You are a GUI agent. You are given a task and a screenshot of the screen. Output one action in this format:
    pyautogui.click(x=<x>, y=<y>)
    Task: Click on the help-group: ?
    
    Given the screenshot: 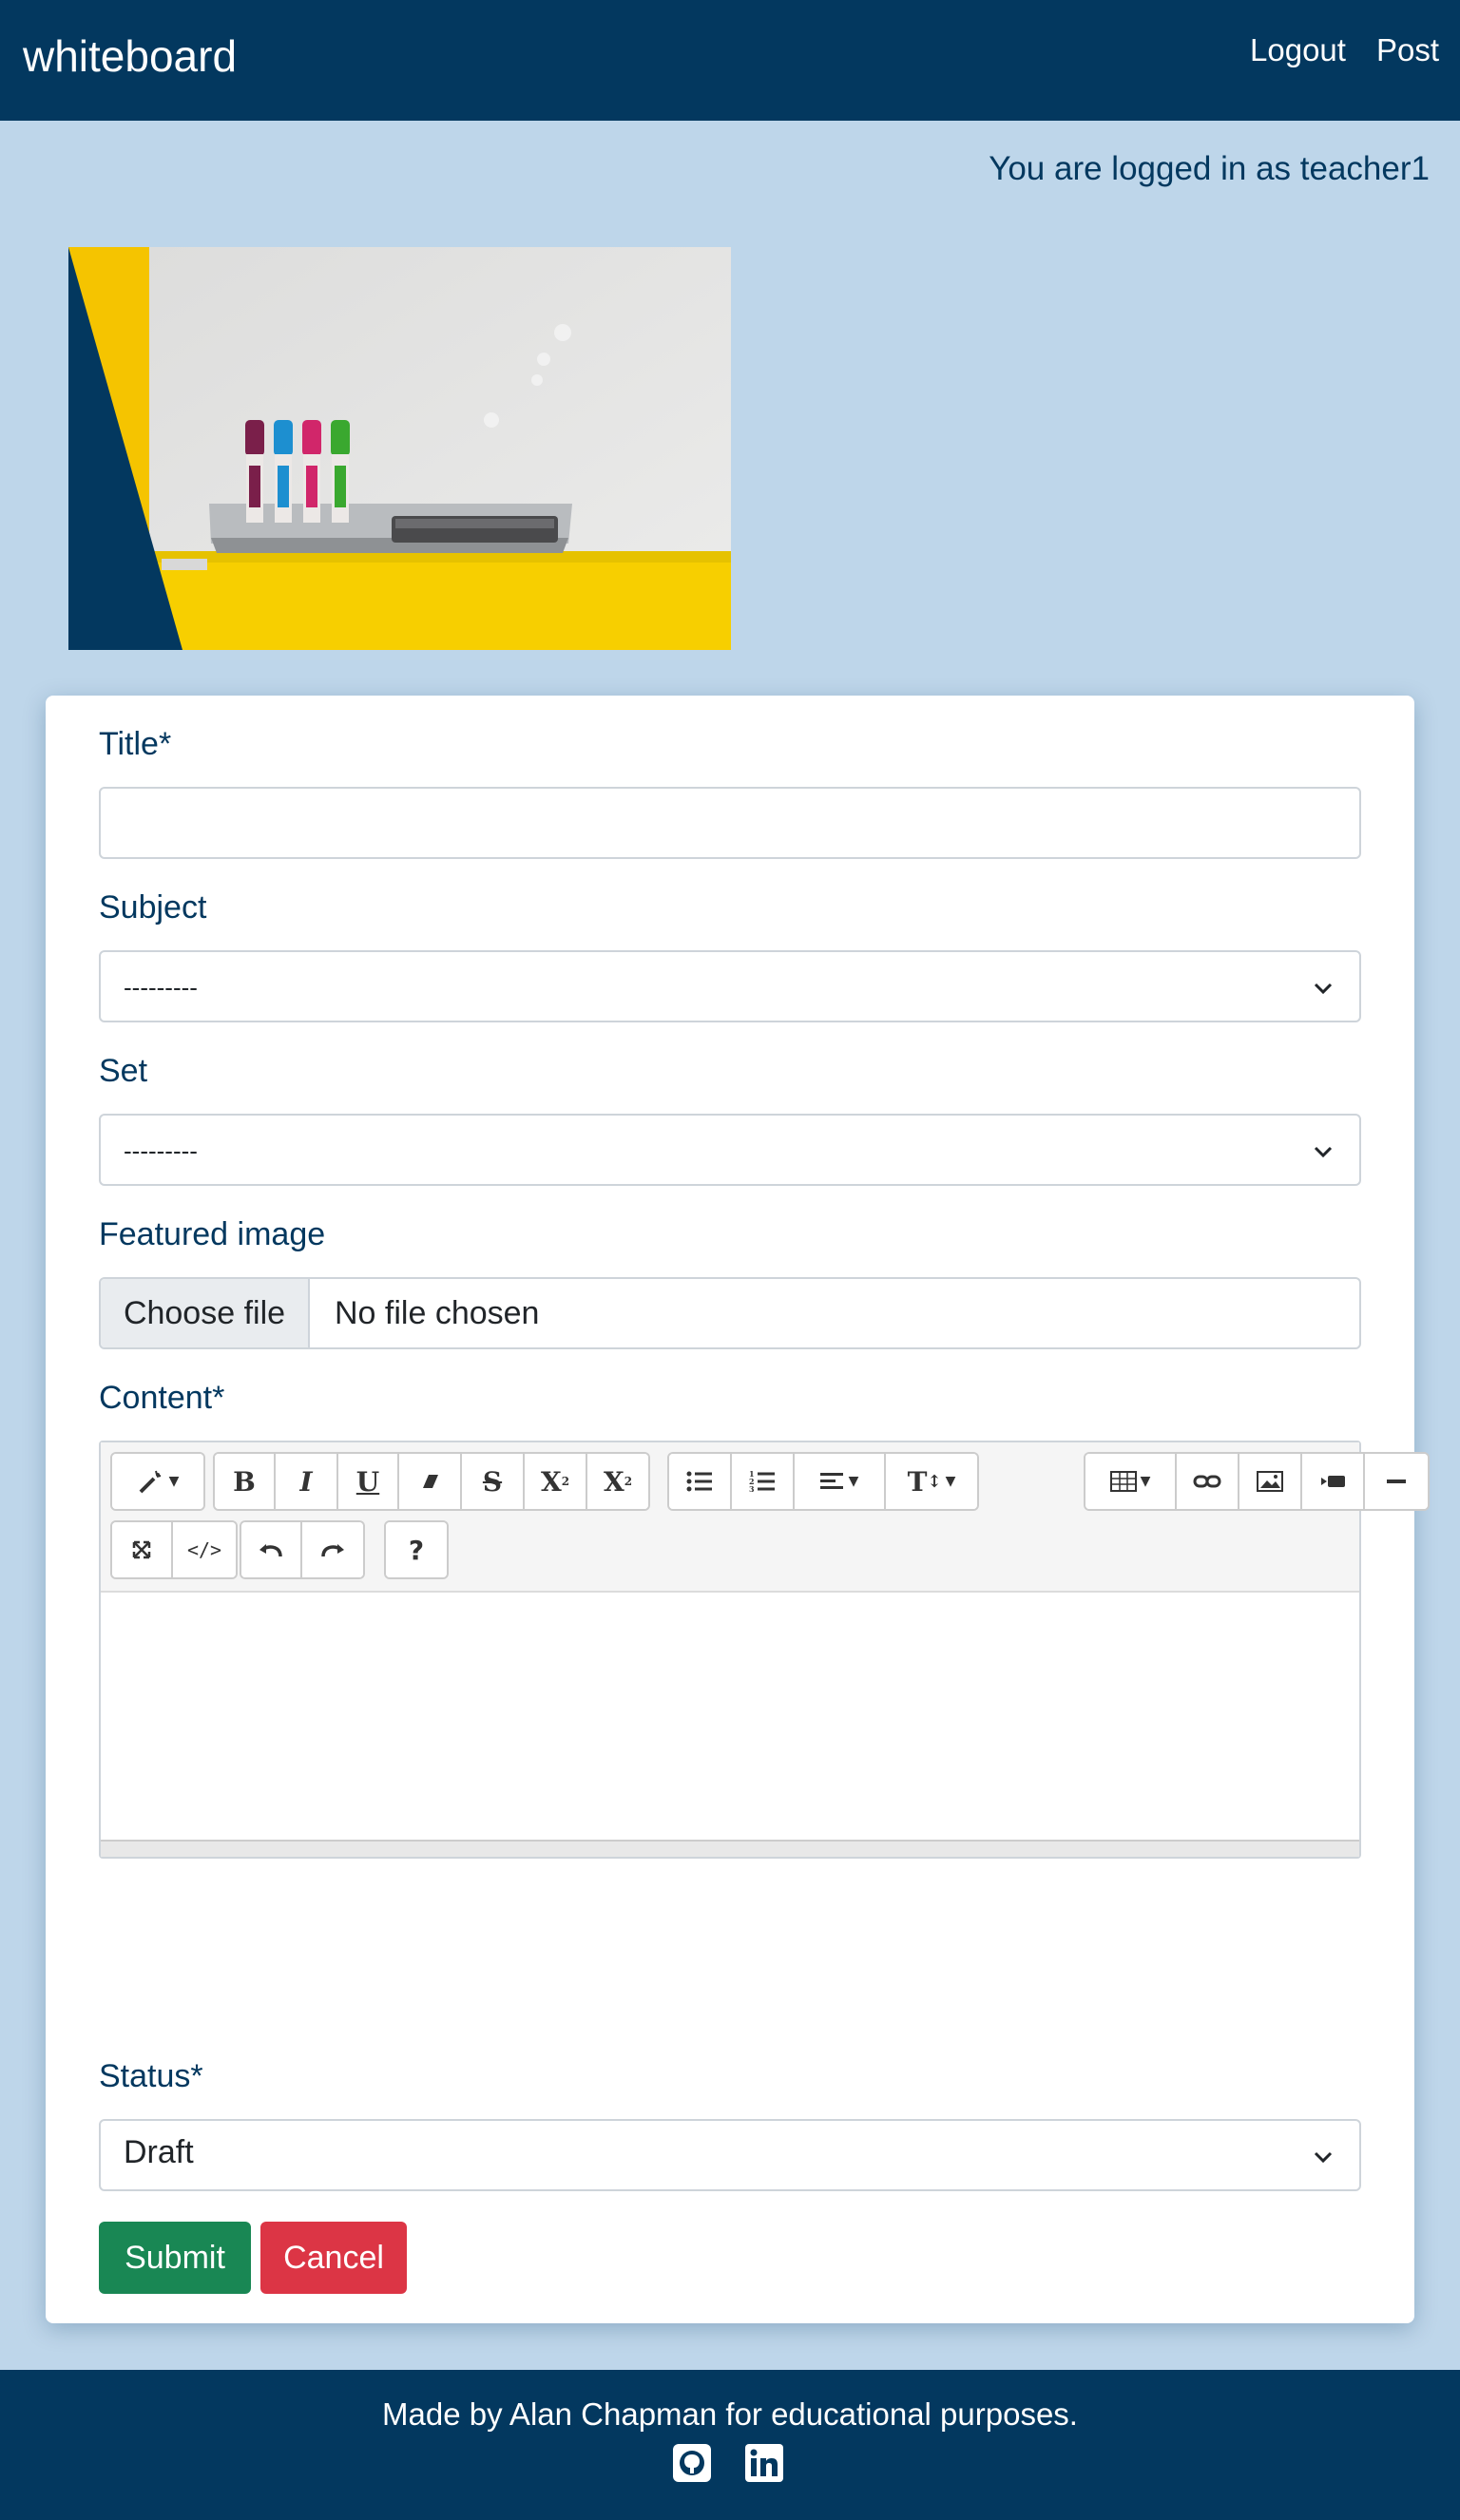 What is the action you would take?
    pyautogui.click(x=416, y=1549)
    